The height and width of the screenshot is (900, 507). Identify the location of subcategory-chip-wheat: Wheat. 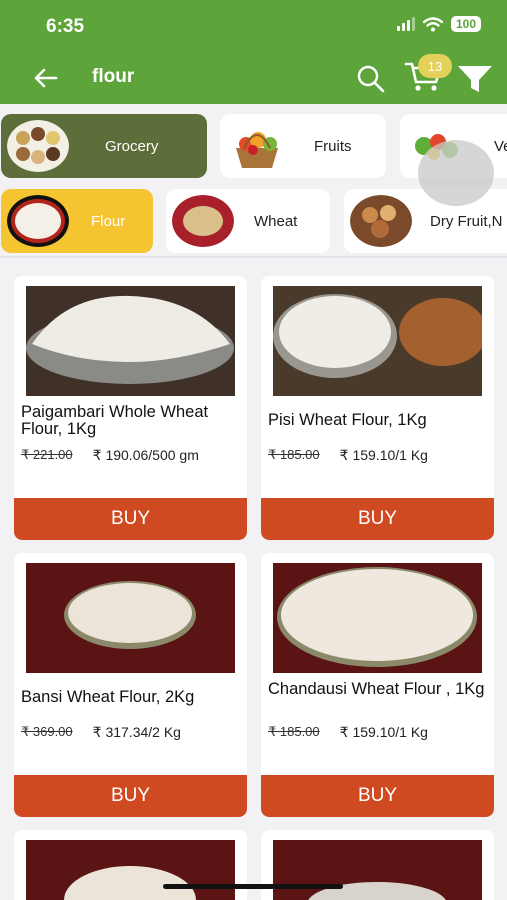
(248, 221).